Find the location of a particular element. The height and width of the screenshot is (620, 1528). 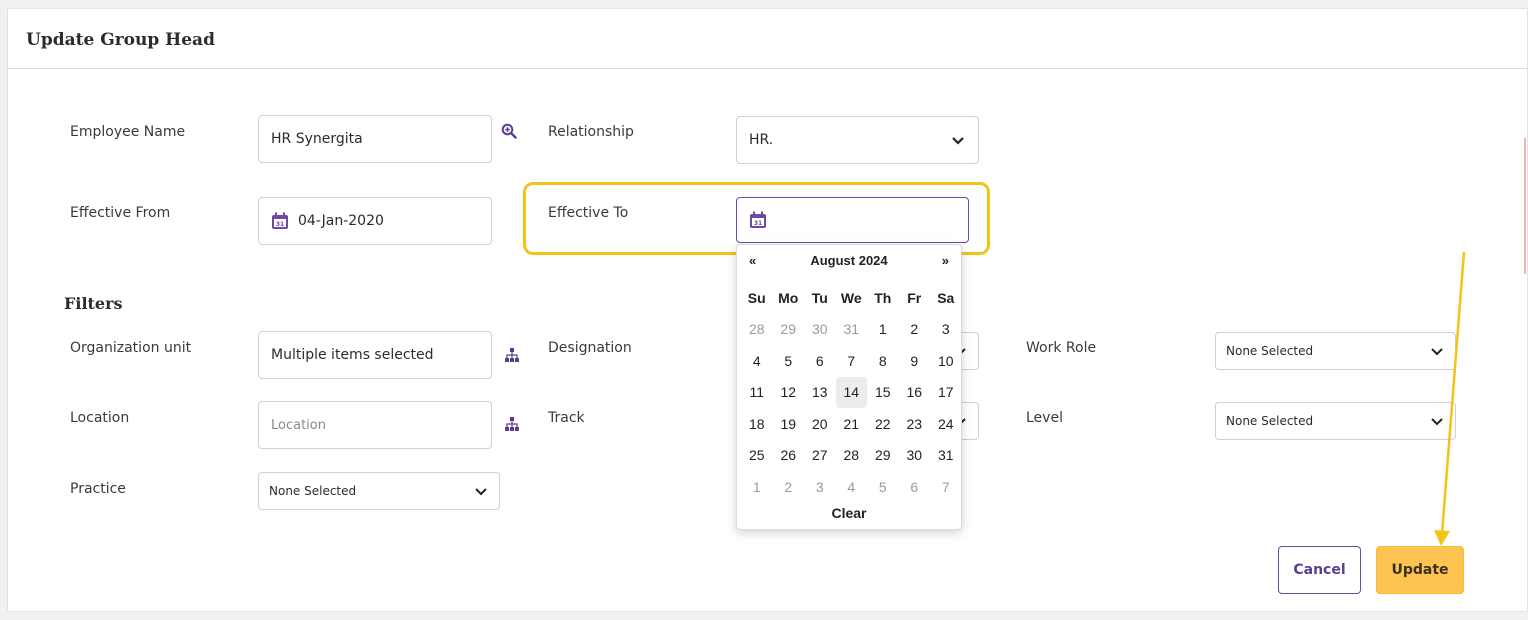

level-value: None Selected is located at coordinates (1270, 421).